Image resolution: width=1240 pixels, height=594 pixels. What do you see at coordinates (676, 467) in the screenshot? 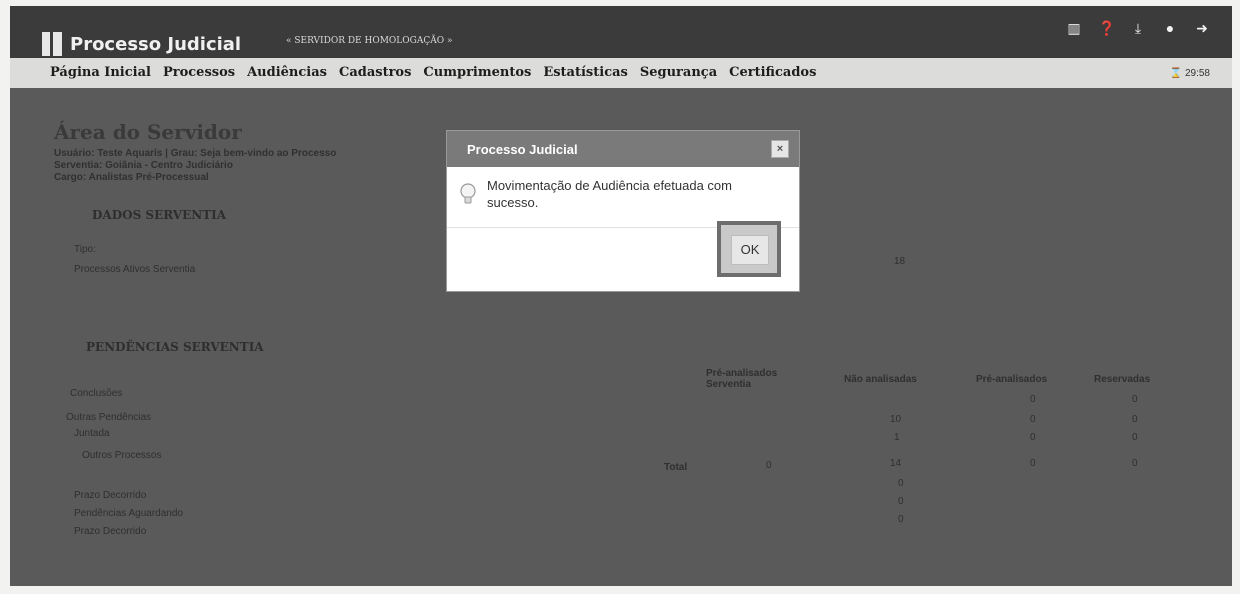
I see `total-label: Total` at bounding box center [676, 467].